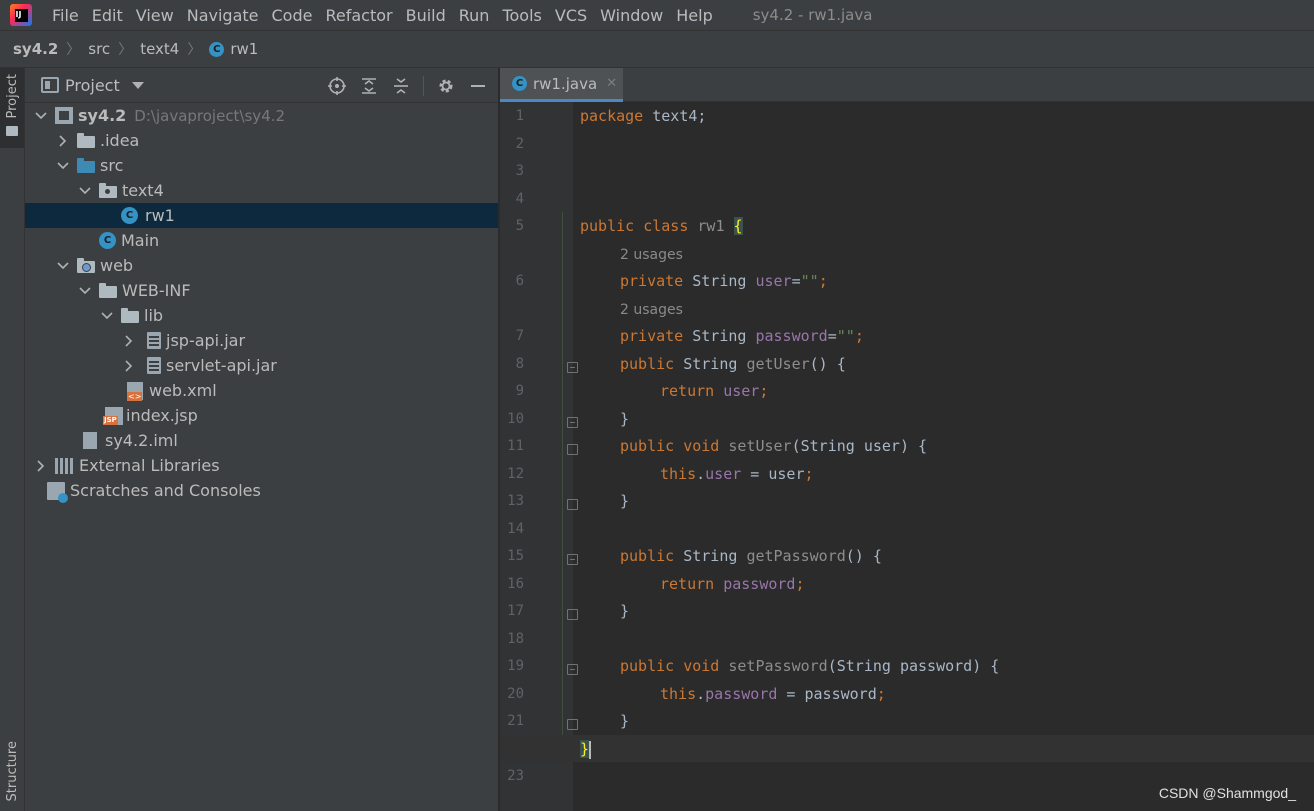 The width and height of the screenshot is (1314, 811). Describe the element at coordinates (515, 529) in the screenshot. I see `line-number: 14` at that location.